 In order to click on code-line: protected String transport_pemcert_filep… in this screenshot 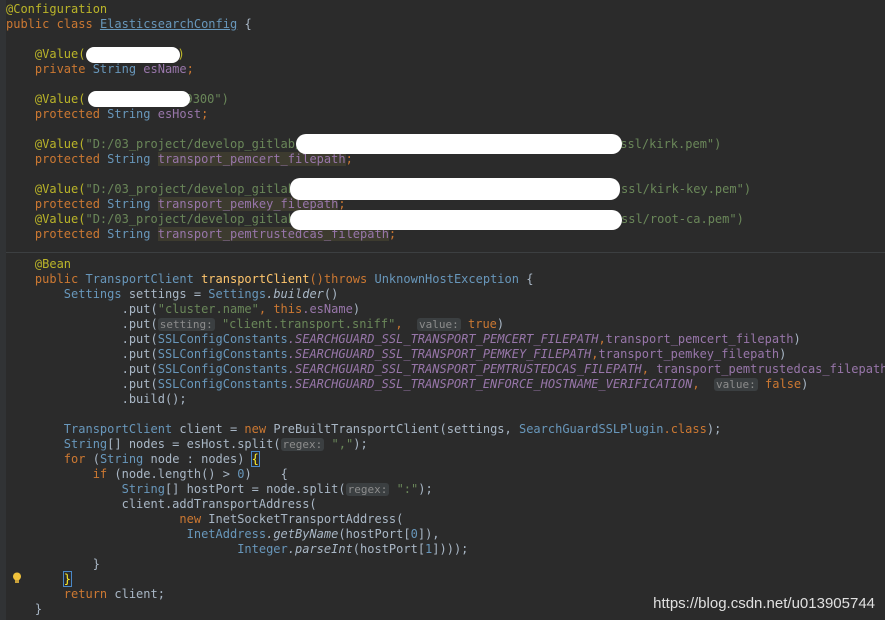, I will do `click(179, 159)`.